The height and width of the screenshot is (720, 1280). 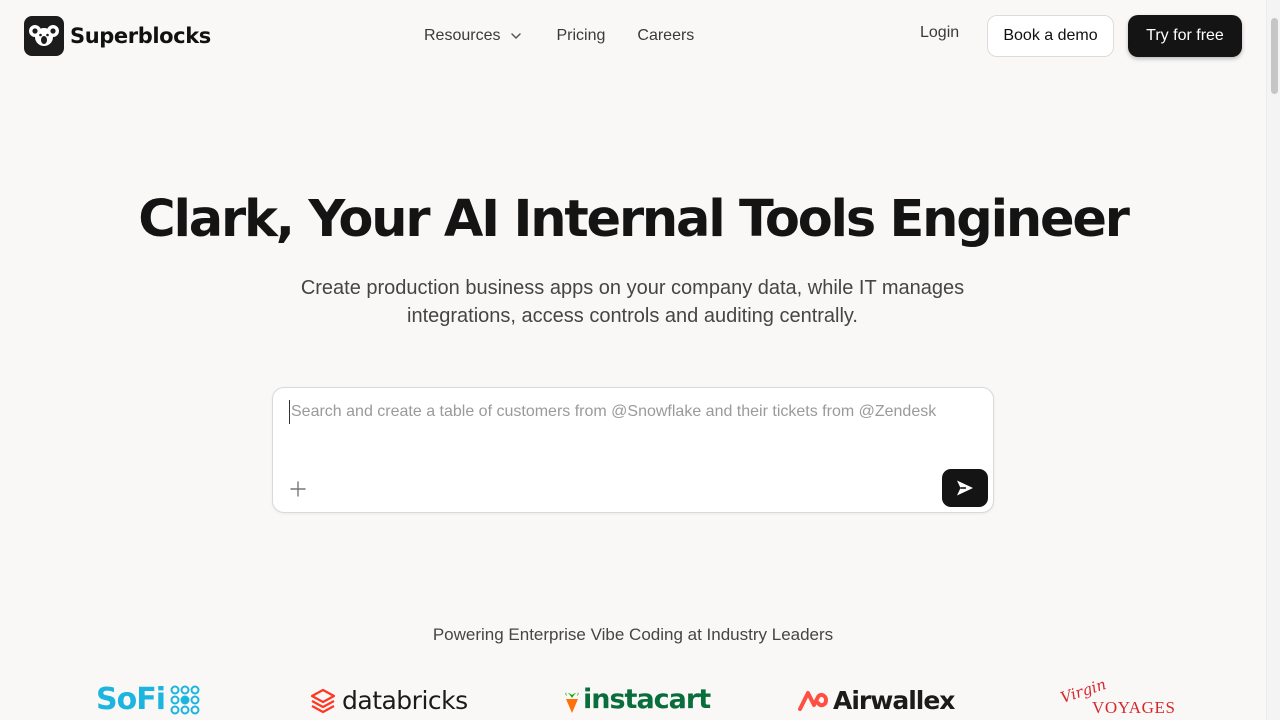 What do you see at coordinates (323, 700) in the screenshot?
I see `databricks-stack-icon` at bounding box center [323, 700].